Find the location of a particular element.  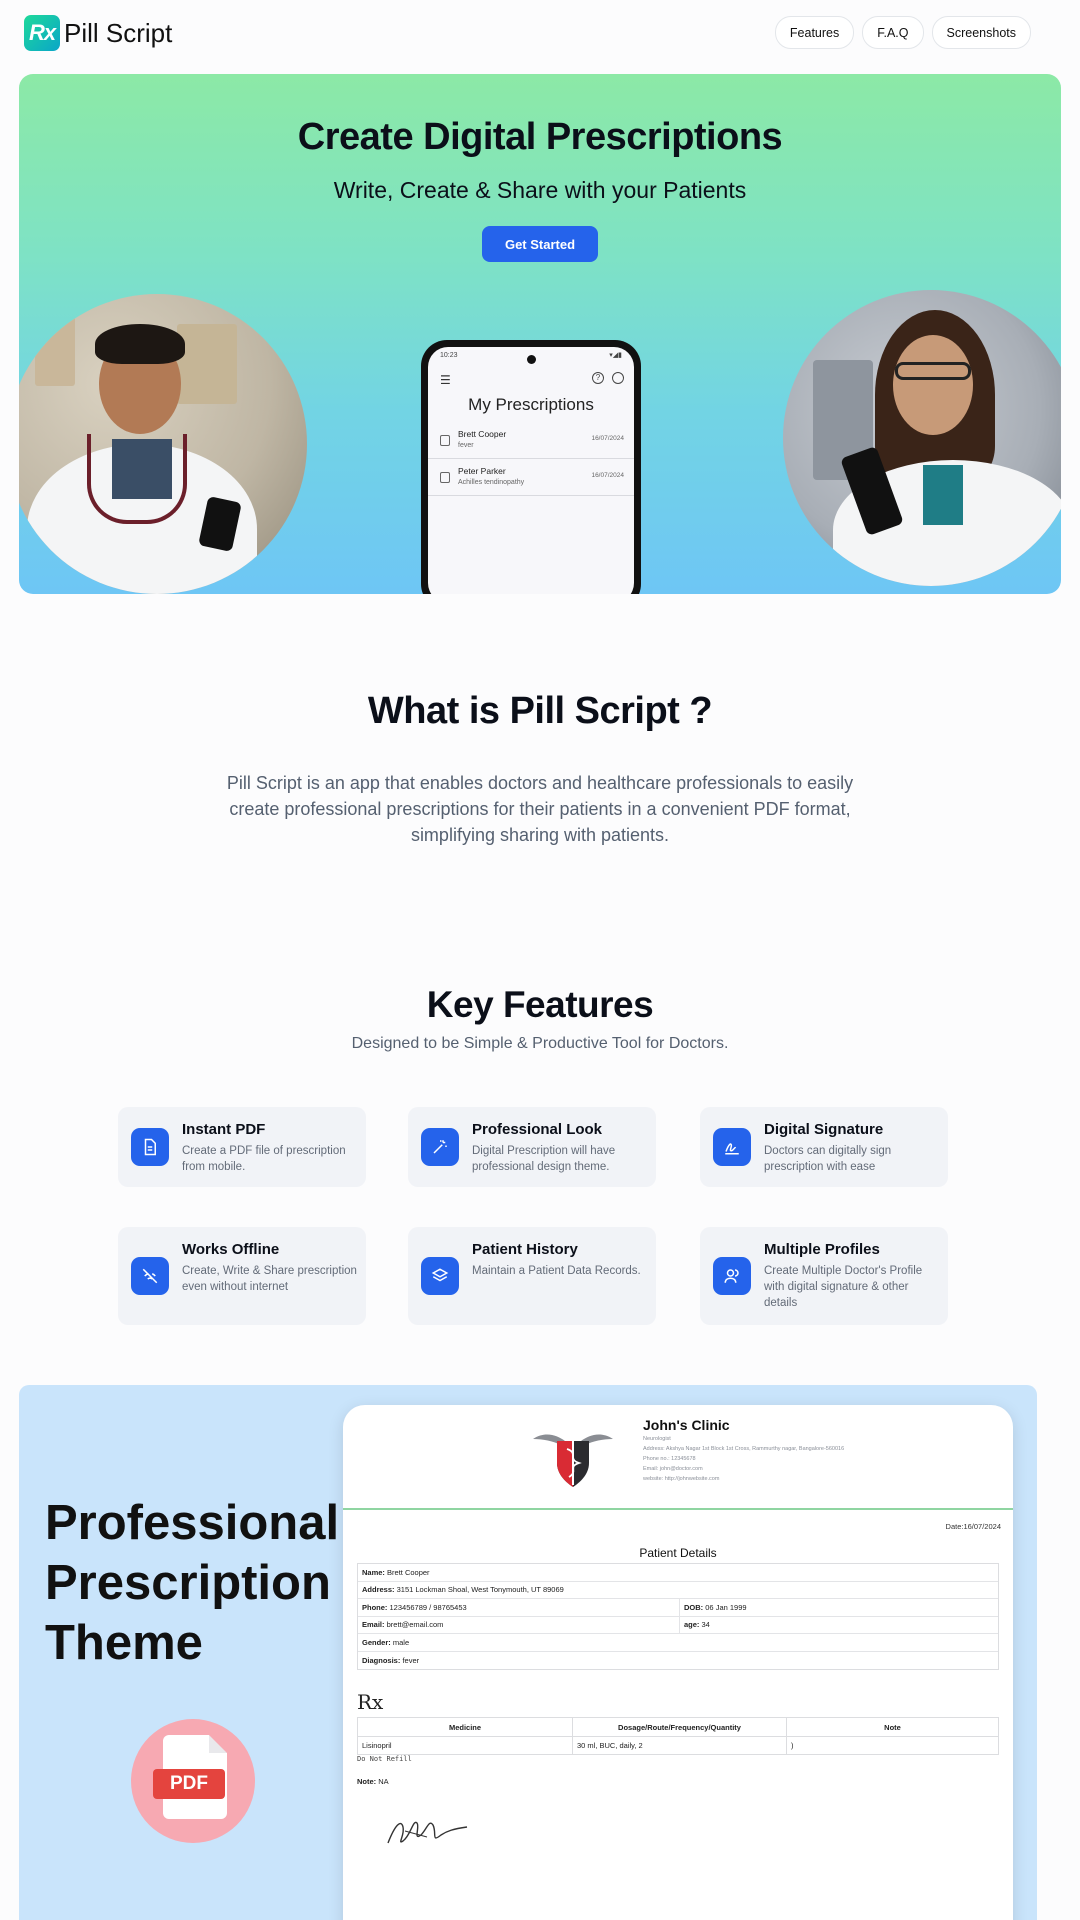

patient-diagnosis: Achilles tendinopathy is located at coordinates (491, 482).